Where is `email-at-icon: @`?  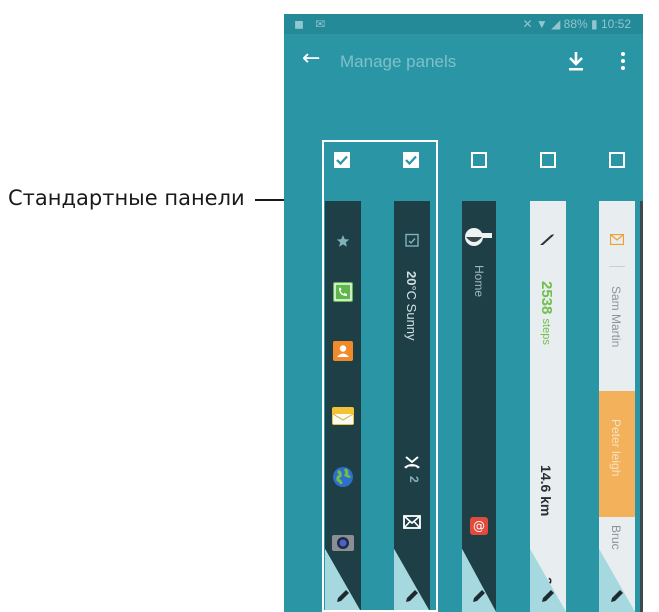
email-at-icon: @ is located at coordinates (479, 526).